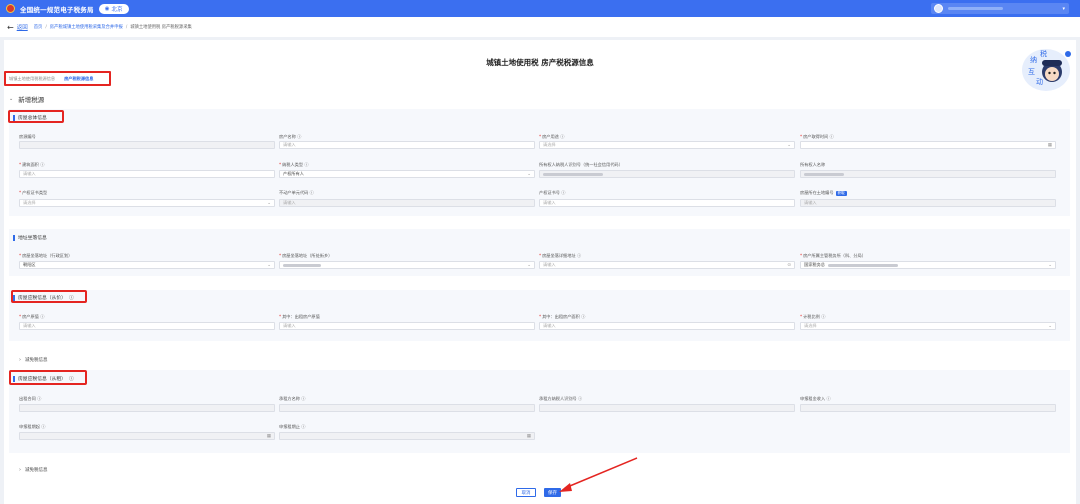 The height and width of the screenshot is (504, 1080). What do you see at coordinates (22, 27) in the screenshot?
I see `back-link: 返回` at bounding box center [22, 27].